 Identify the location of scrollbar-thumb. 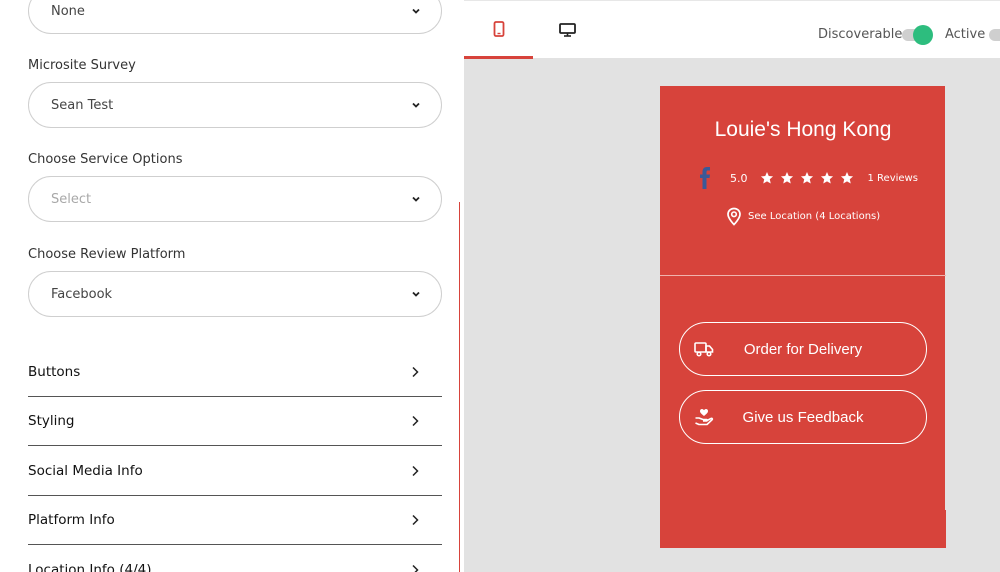
(459, 387).